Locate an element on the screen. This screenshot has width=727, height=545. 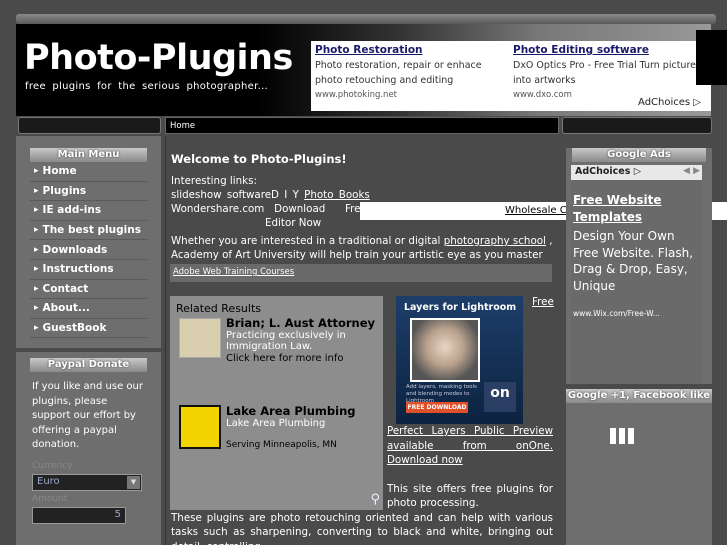
adchoices-link: AdChoices ▷ ◀ ▶ is located at coordinates (636, 172).